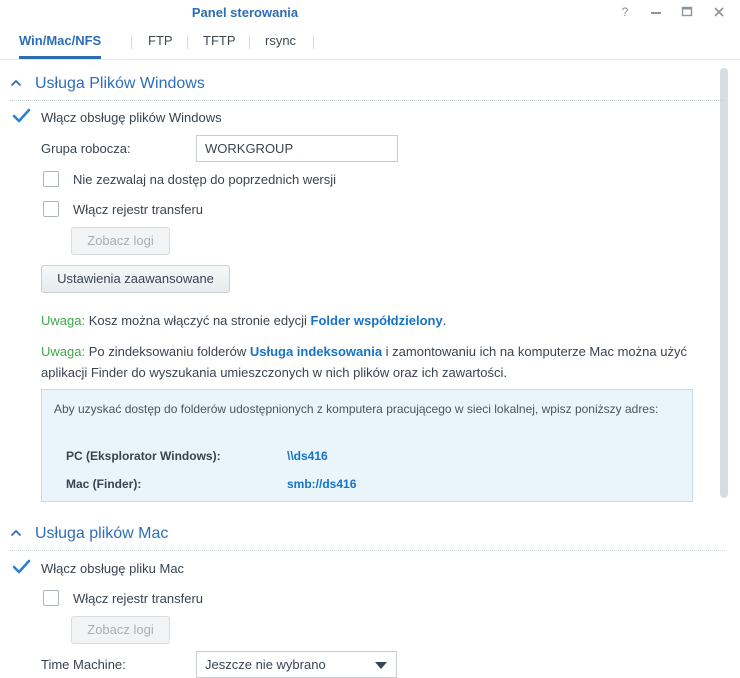  I want to click on mac-address-label: Mac (Finder):, so click(104, 484).